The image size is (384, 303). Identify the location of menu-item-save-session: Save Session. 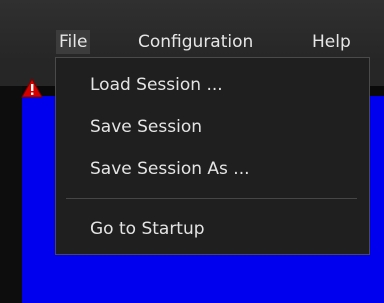
(146, 127).